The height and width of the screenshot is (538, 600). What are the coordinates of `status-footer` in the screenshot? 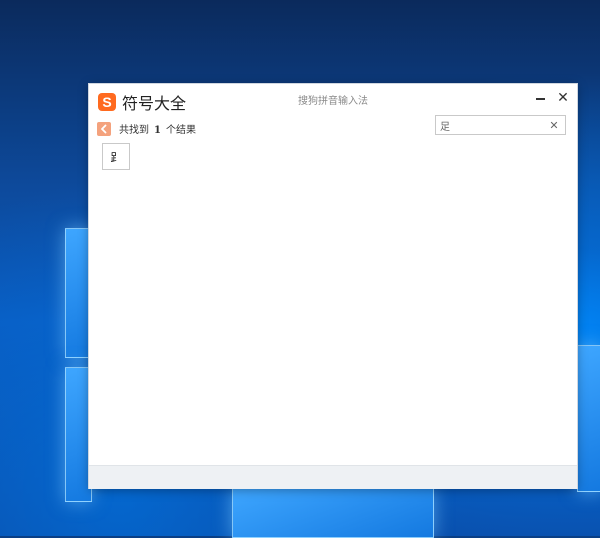 It's located at (333, 477).